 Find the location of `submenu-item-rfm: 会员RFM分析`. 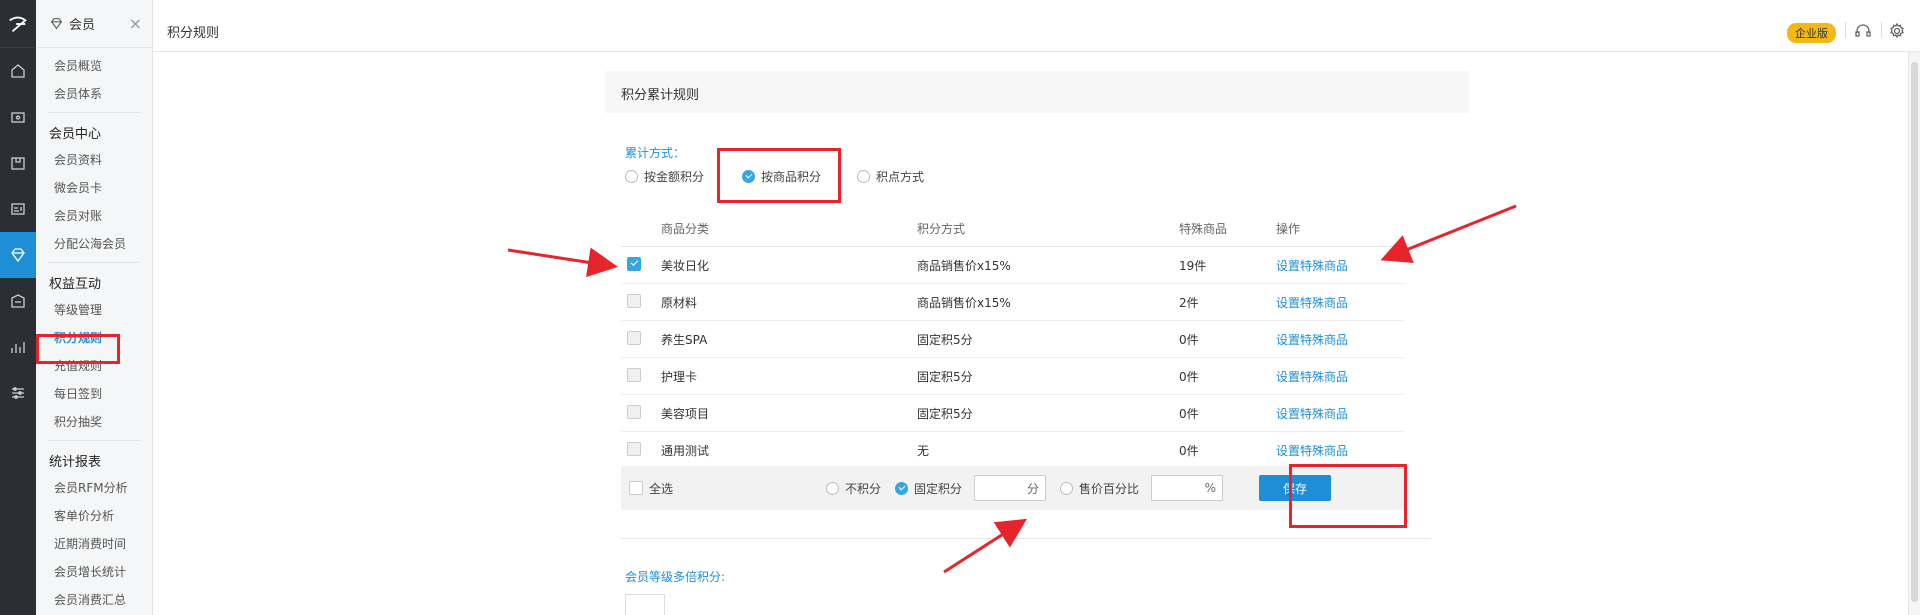

submenu-item-rfm: 会员RFM分析 is located at coordinates (94, 488).